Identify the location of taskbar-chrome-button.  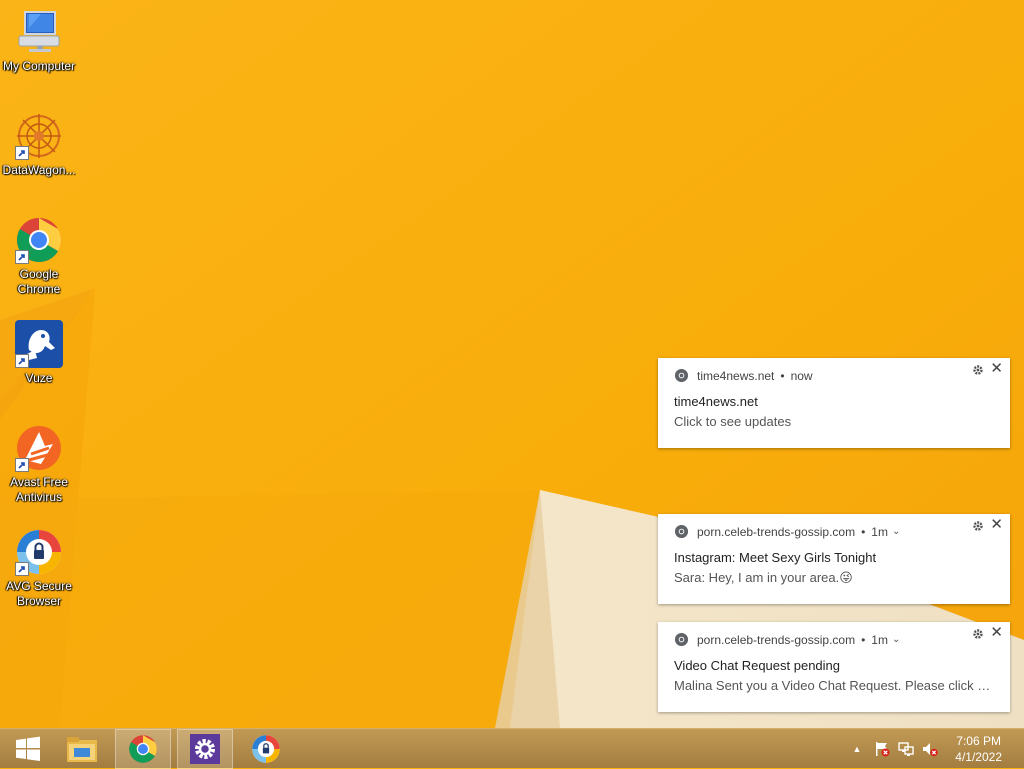
(143, 749).